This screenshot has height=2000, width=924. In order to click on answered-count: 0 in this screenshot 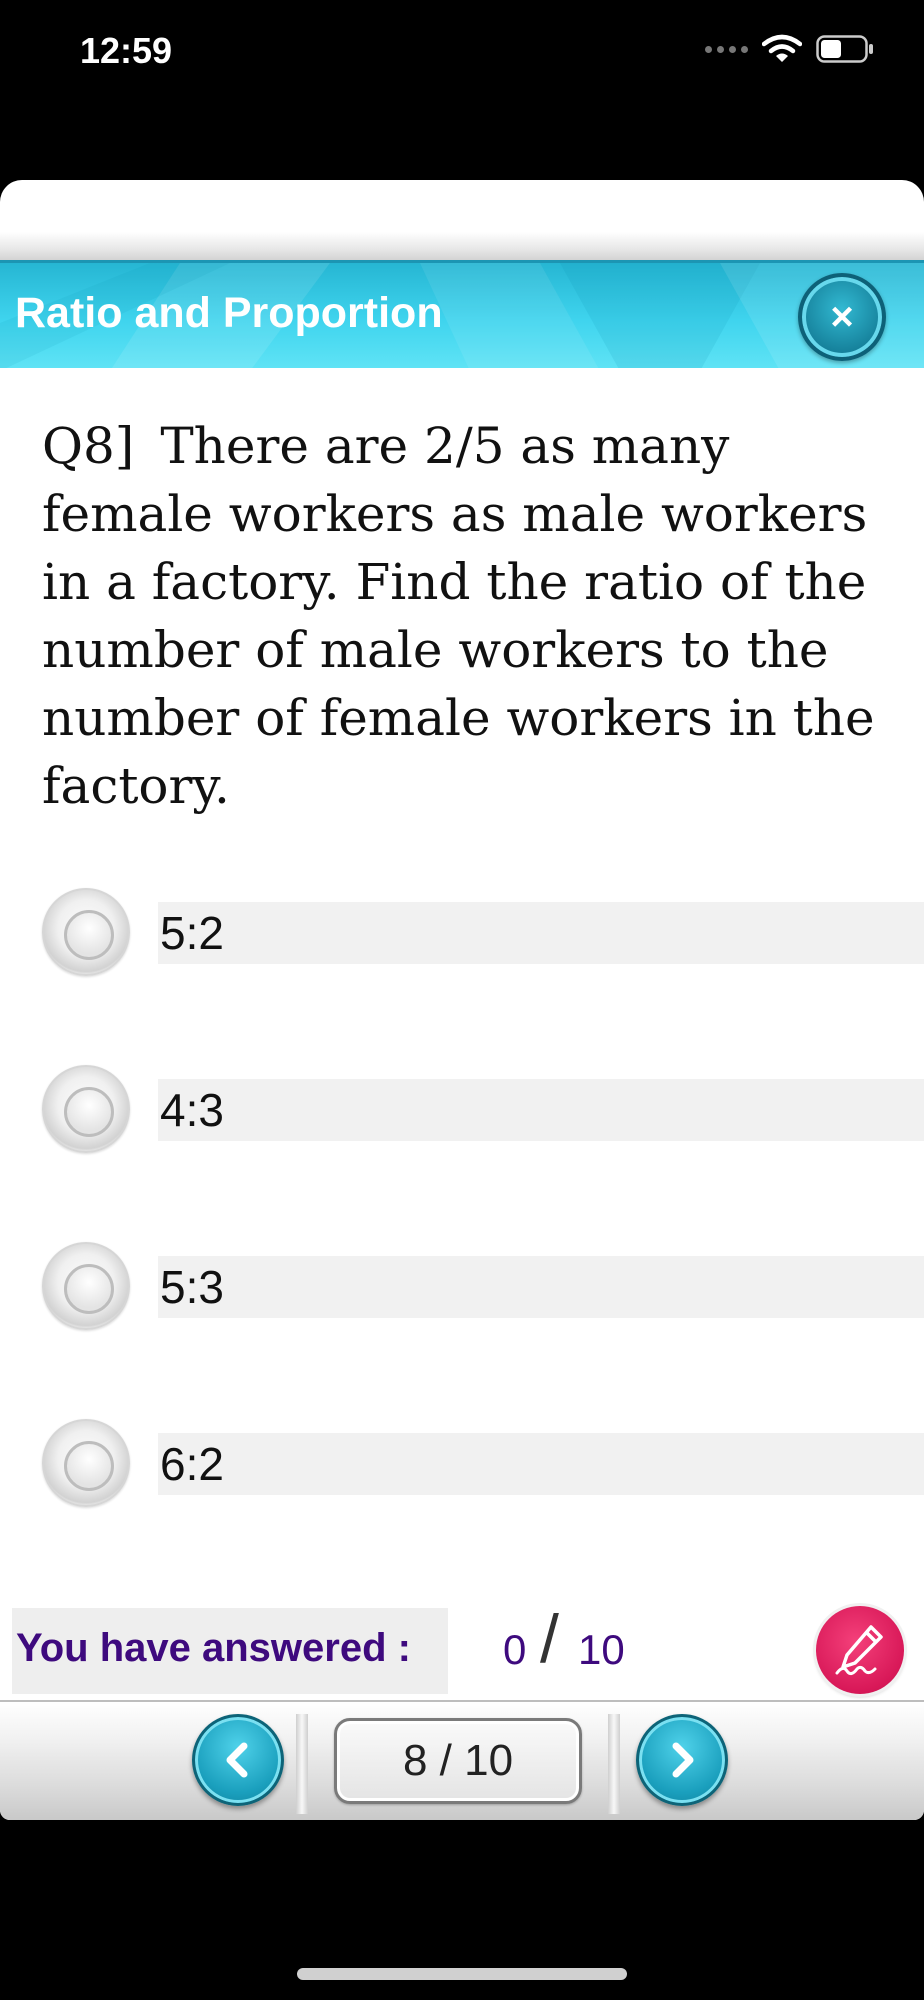, I will do `click(515, 1649)`.